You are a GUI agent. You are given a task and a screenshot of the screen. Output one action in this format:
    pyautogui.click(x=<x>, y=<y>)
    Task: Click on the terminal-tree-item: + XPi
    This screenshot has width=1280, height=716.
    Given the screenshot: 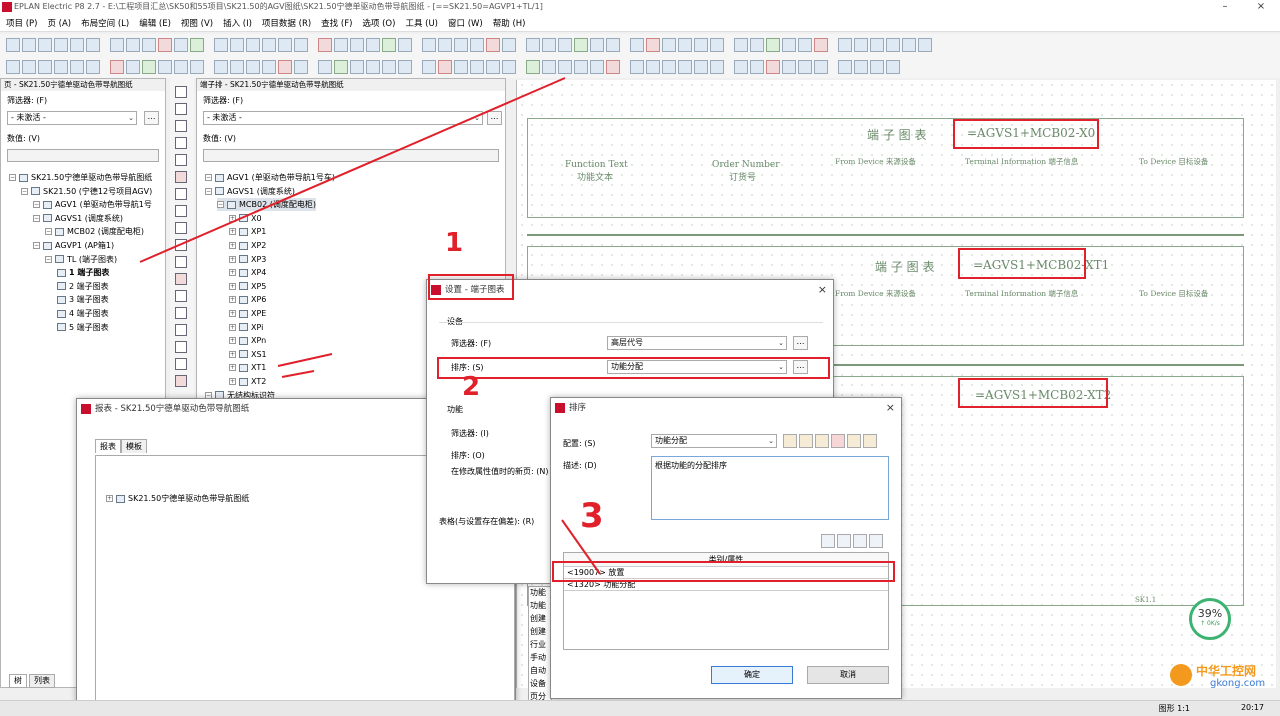 What is the action you would take?
    pyautogui.click(x=246, y=327)
    